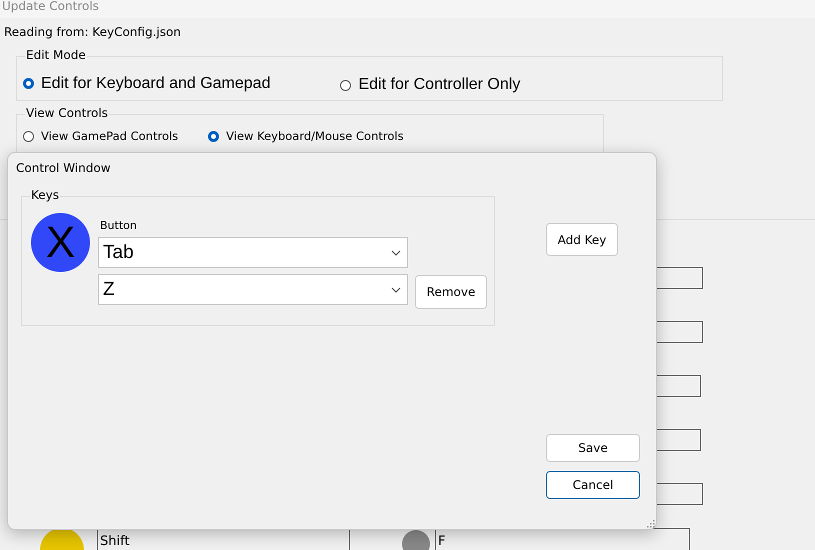 The image size is (815, 550). I want to click on remove-button: Remove, so click(451, 292).